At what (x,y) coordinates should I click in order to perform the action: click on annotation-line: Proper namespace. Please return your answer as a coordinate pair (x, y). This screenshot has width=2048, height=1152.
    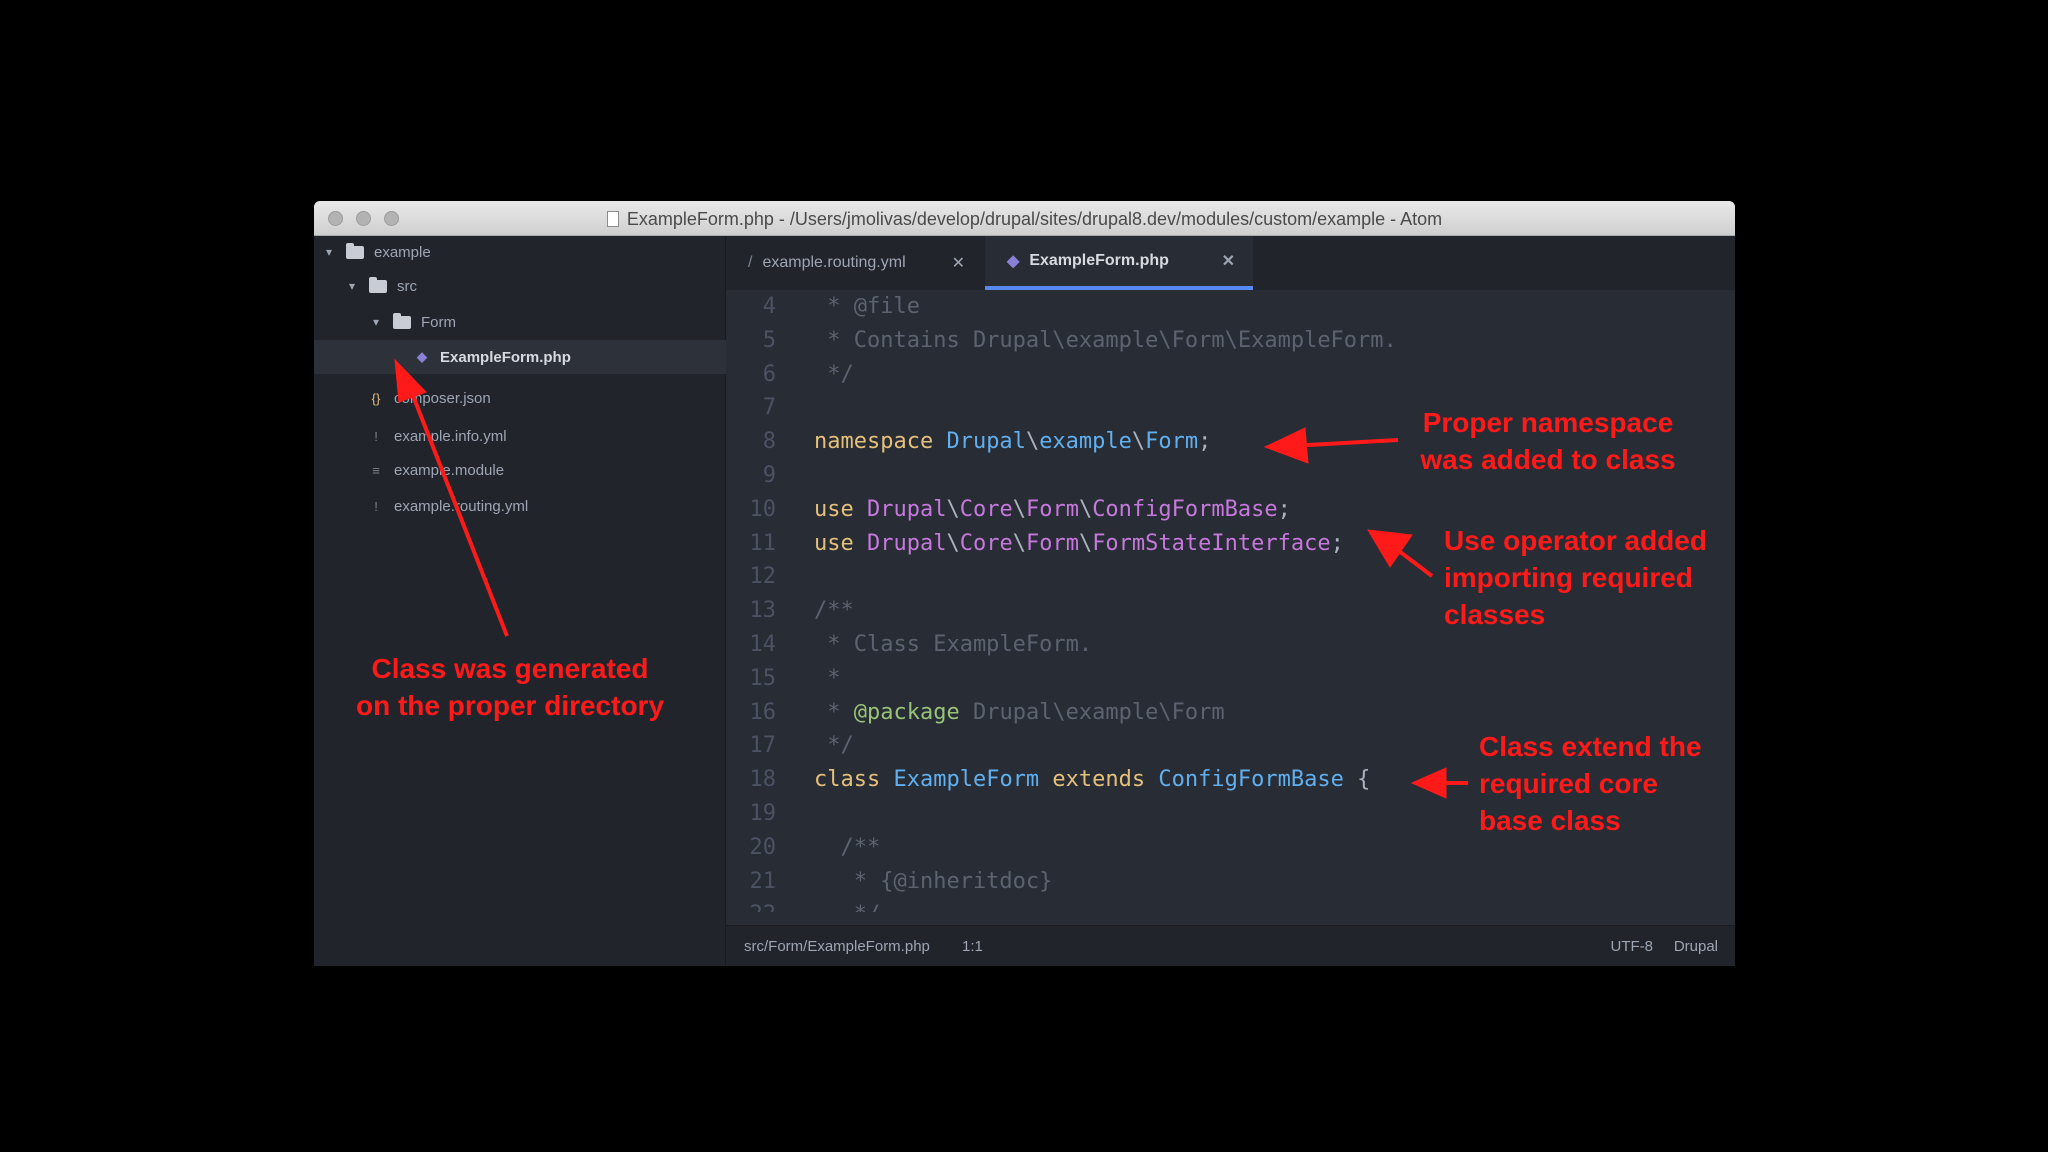
    Looking at the image, I should click on (1548, 422).